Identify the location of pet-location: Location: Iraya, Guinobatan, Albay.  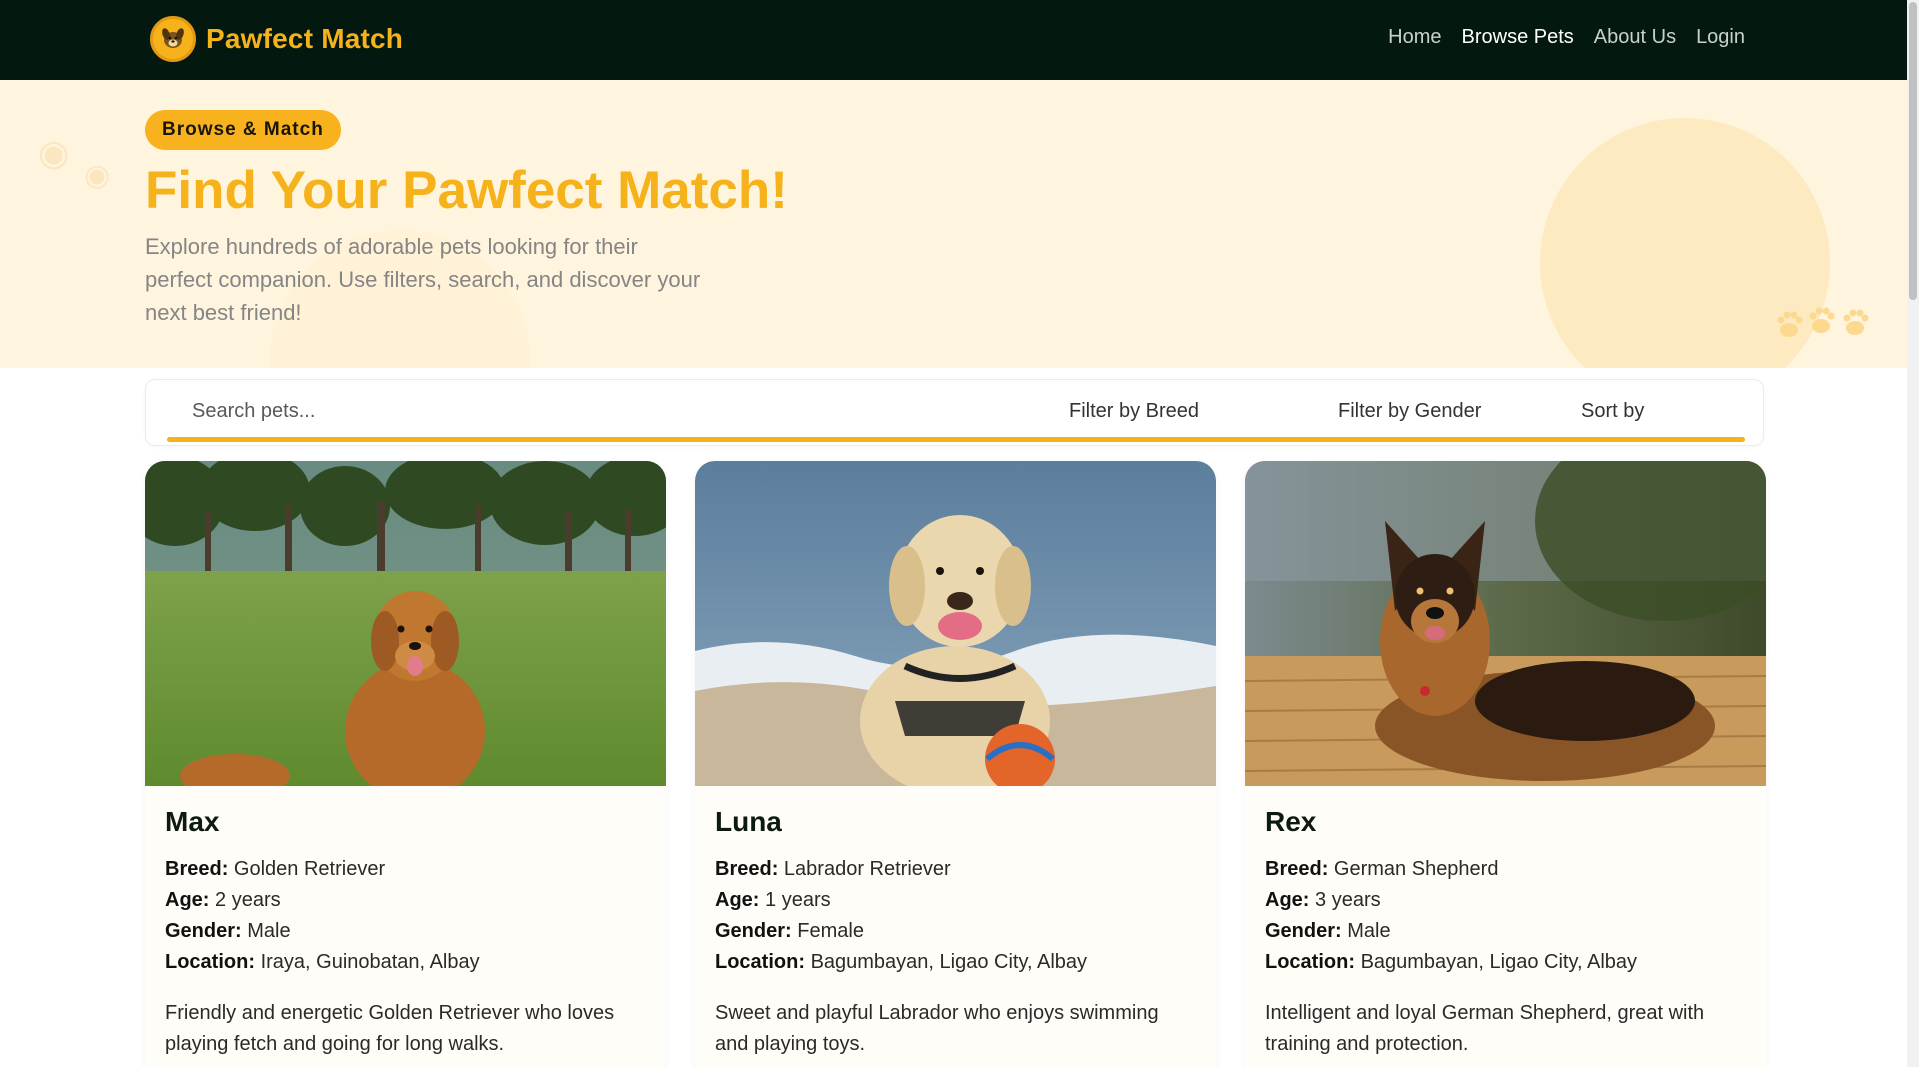
(405, 962).